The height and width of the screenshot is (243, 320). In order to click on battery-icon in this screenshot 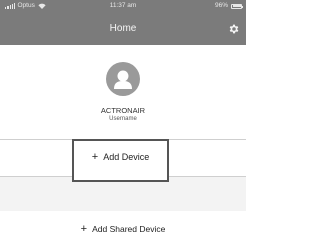, I will do `click(237, 6)`.